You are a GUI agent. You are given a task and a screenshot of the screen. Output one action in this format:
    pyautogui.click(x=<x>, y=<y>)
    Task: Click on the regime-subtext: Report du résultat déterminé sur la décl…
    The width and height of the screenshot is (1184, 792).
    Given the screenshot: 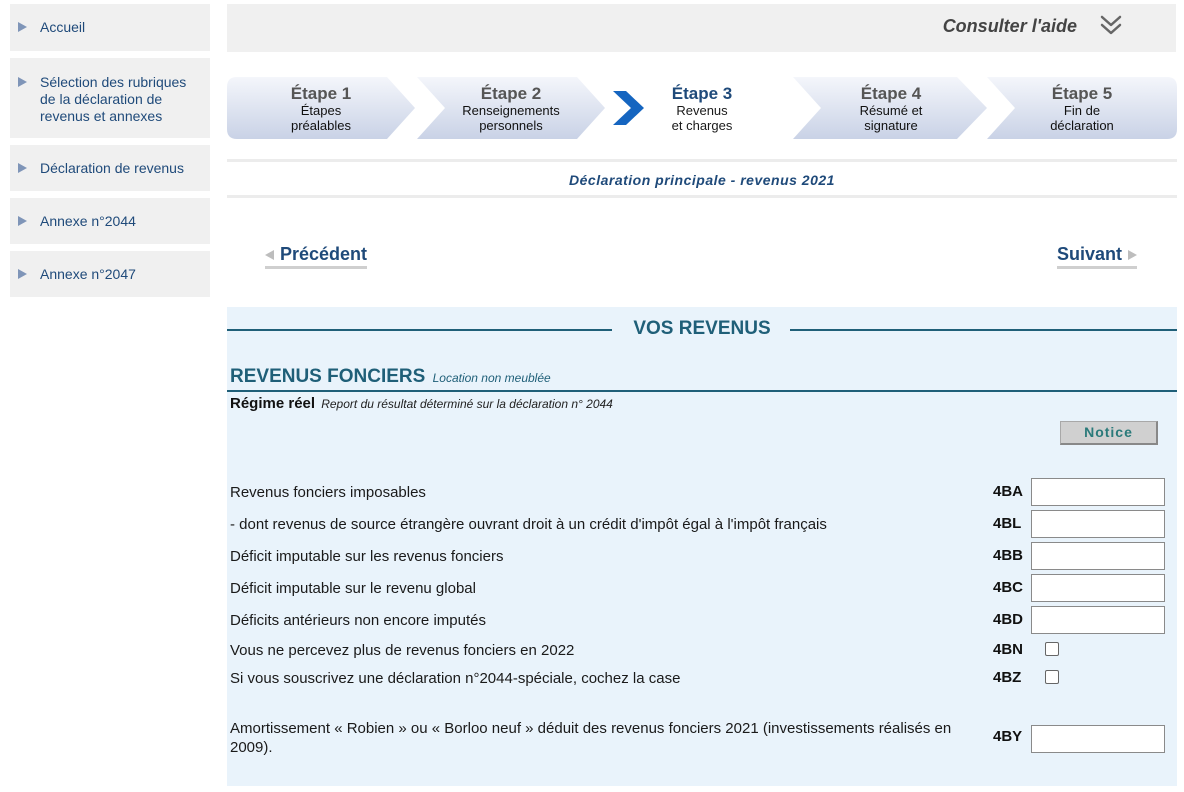 What is the action you would take?
    pyautogui.click(x=467, y=404)
    